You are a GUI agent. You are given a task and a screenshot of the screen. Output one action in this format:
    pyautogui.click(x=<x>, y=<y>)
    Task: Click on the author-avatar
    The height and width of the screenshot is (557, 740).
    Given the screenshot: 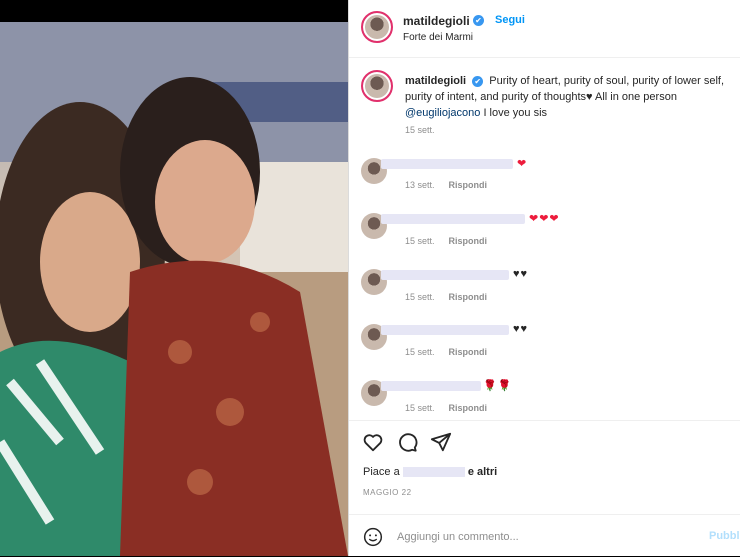 What is the action you would take?
    pyautogui.click(x=377, y=27)
    